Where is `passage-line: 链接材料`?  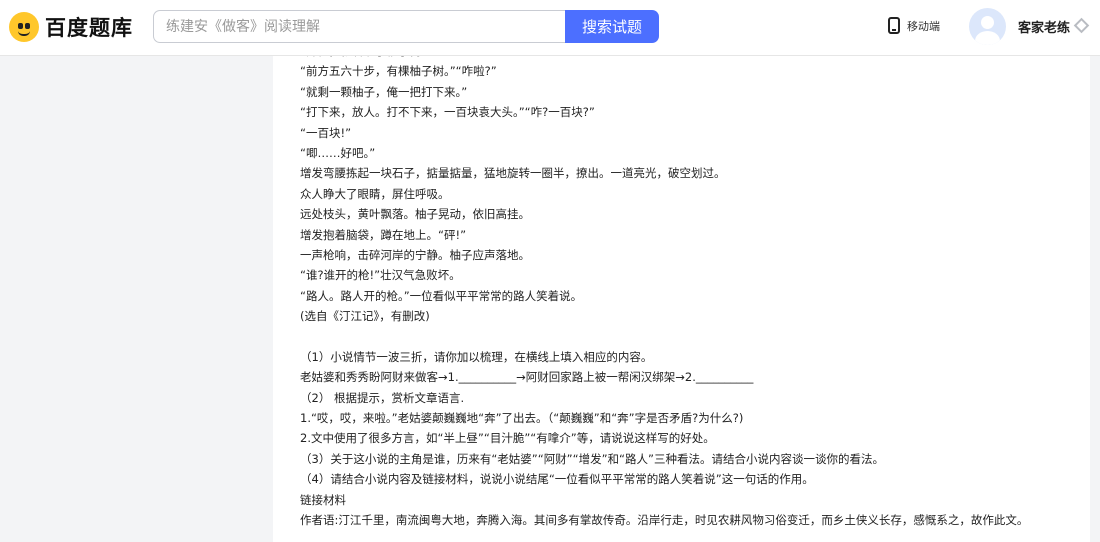 passage-line: 链接材料 is located at coordinates (323, 499).